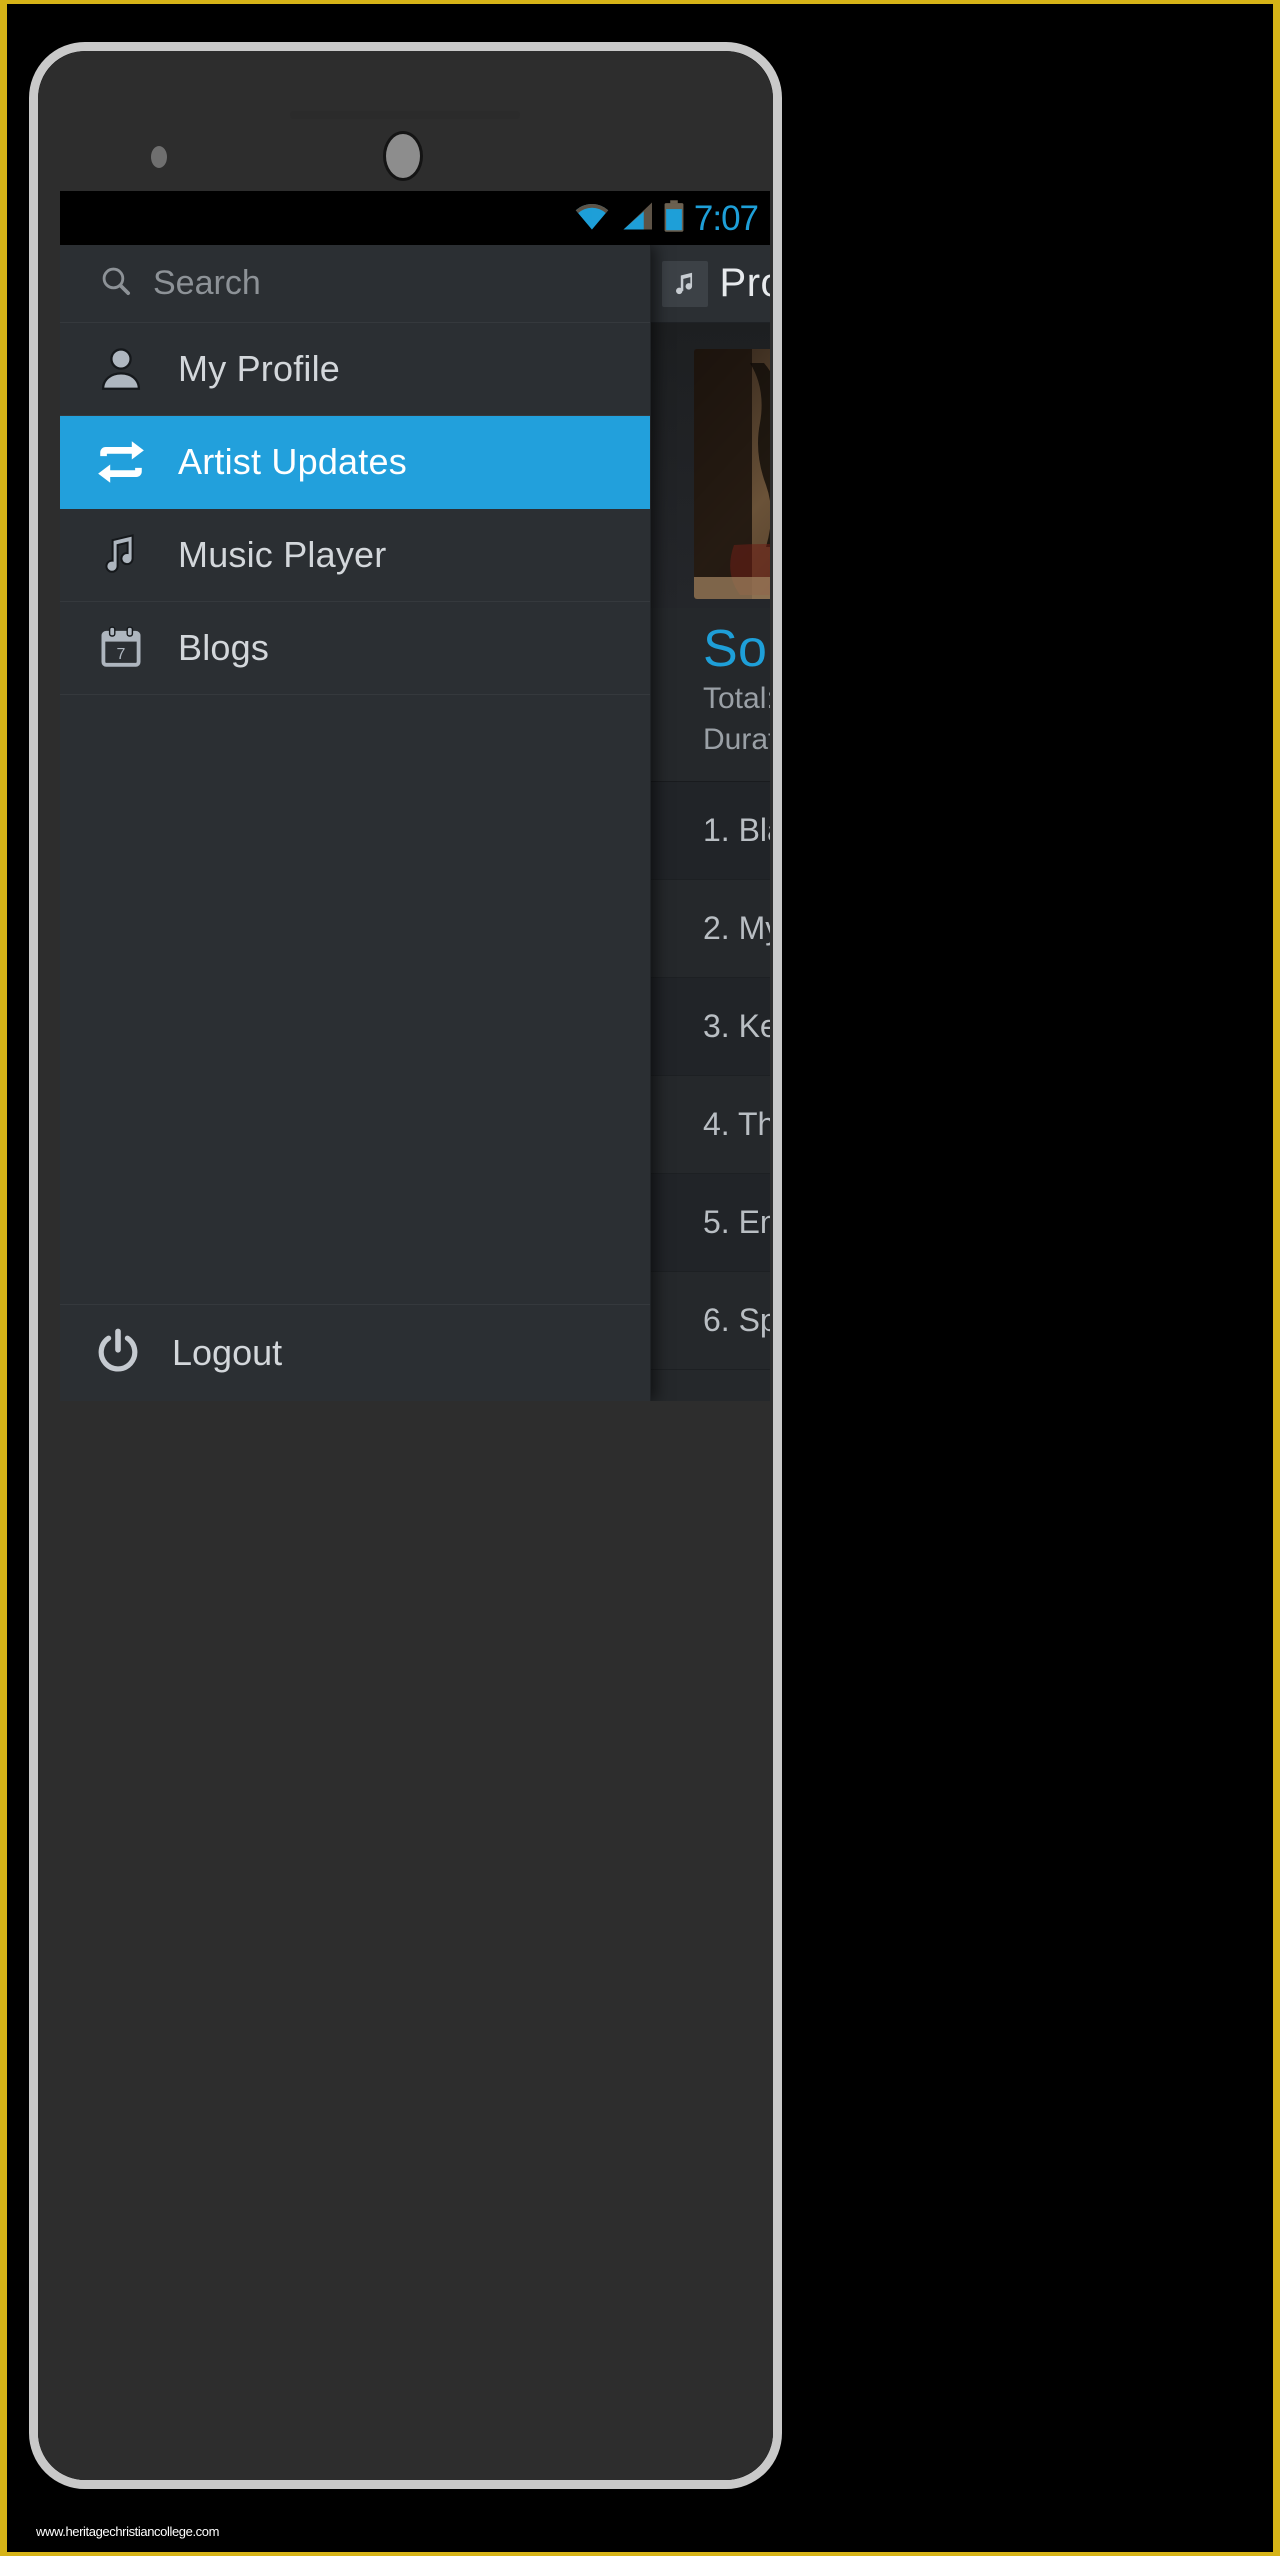 The height and width of the screenshot is (2556, 1280). What do you see at coordinates (674, 218) in the screenshot?
I see `battery-icon` at bounding box center [674, 218].